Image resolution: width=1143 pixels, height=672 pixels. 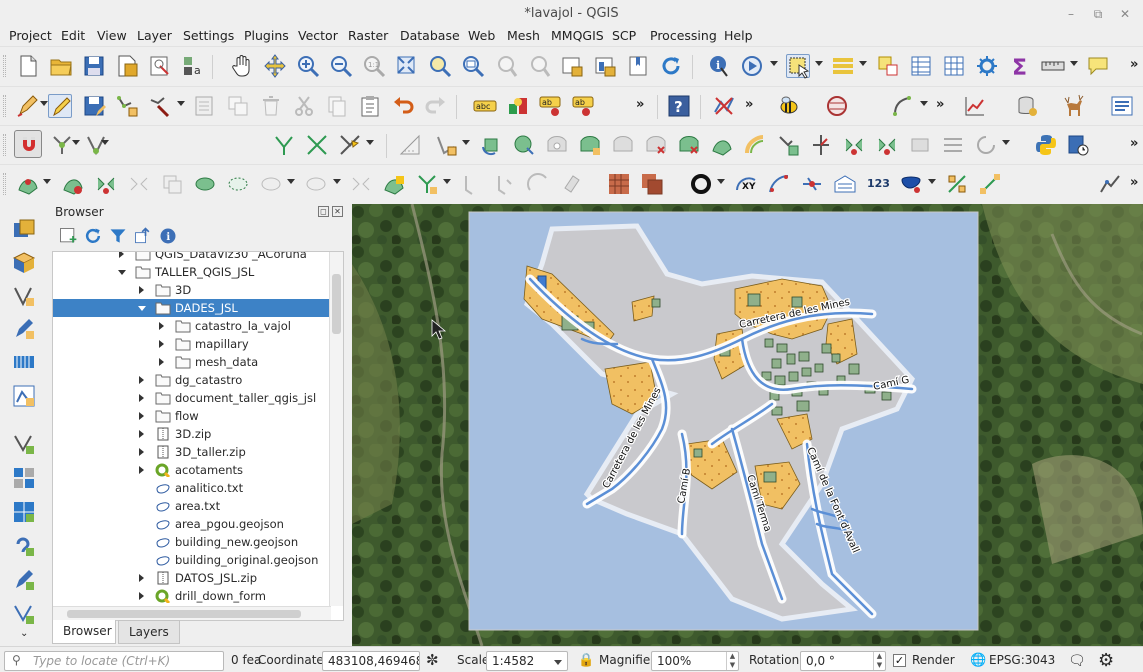 I want to click on style-shape-icon, so click(x=911, y=184).